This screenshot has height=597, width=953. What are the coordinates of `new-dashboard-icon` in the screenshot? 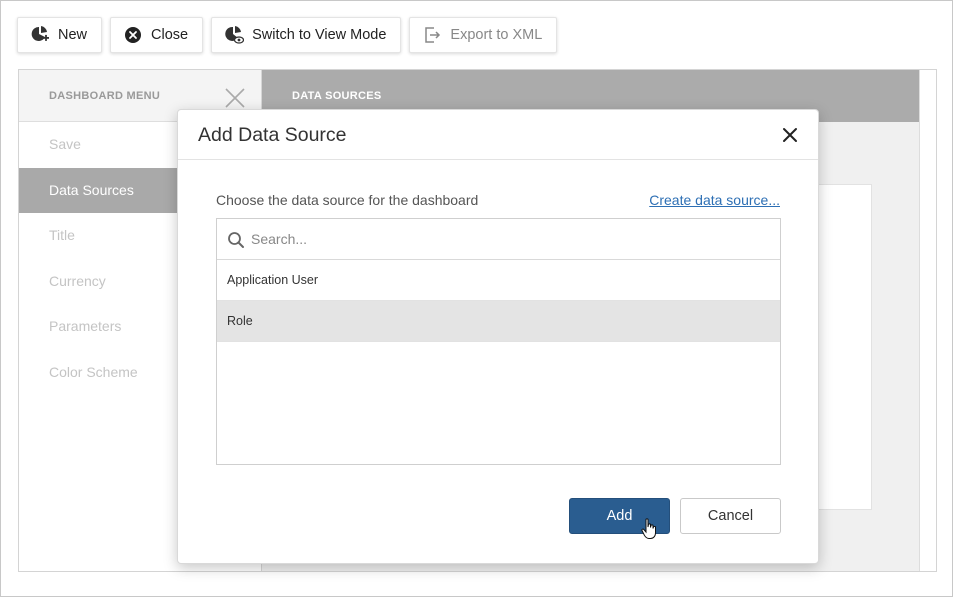 It's located at (40, 35).